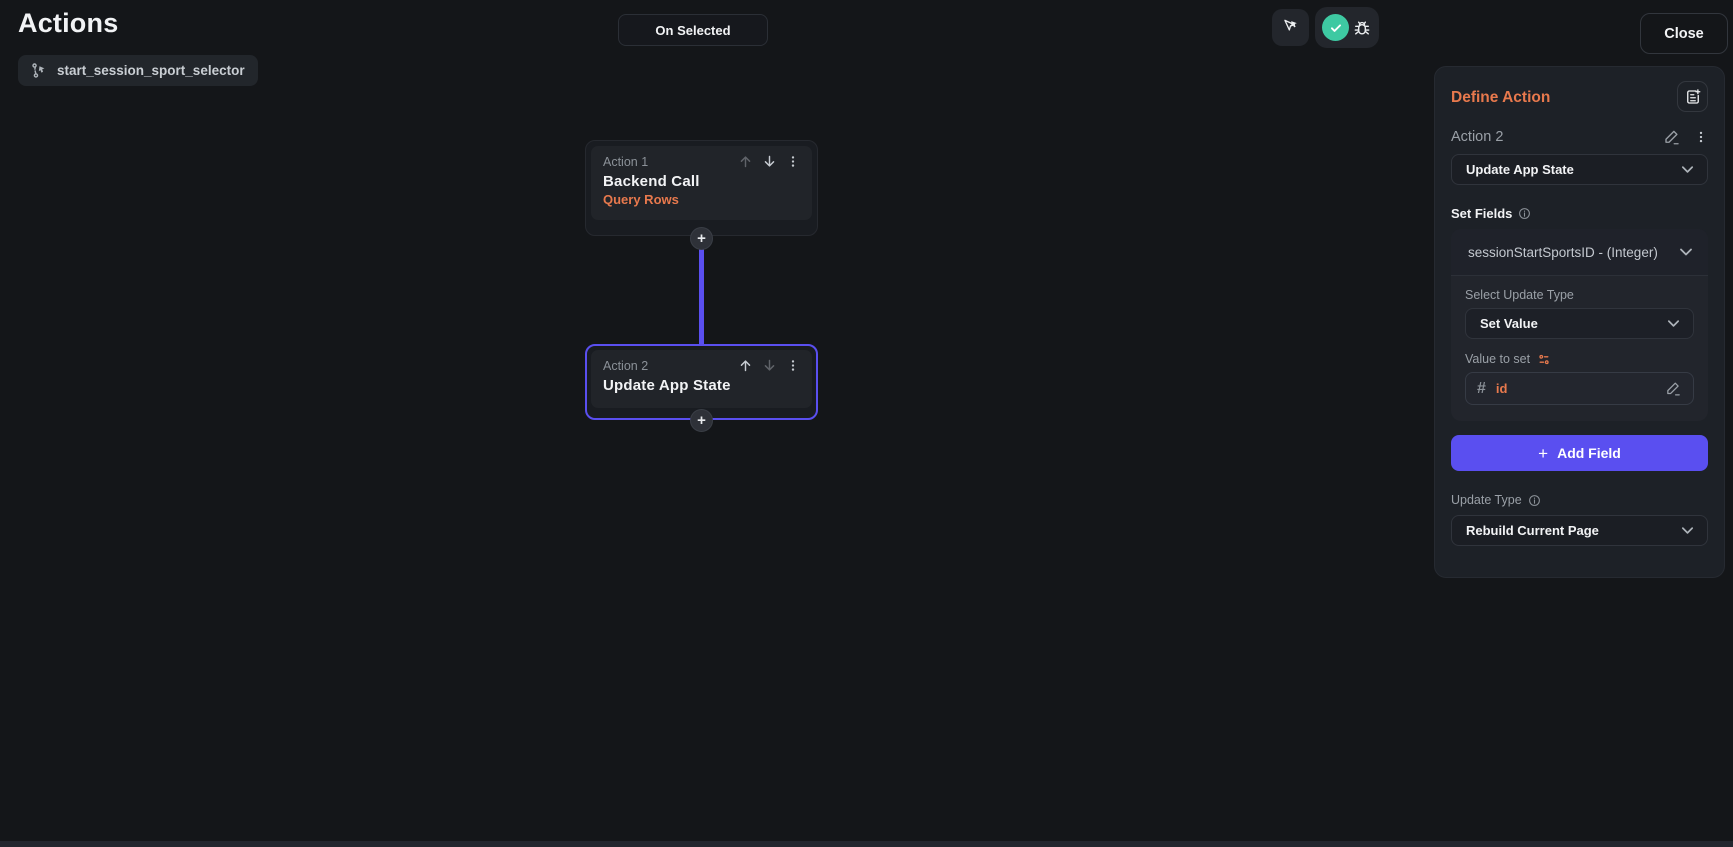  Describe the element at coordinates (1477, 137) in the screenshot. I see `selected-action-label: Action 2` at that location.